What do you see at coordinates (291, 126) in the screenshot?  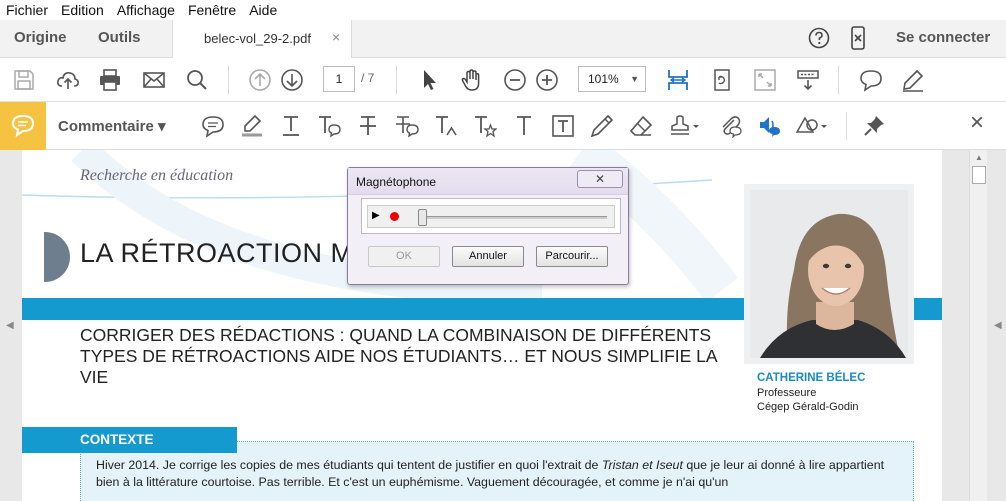 I see `underline-text-icon` at bounding box center [291, 126].